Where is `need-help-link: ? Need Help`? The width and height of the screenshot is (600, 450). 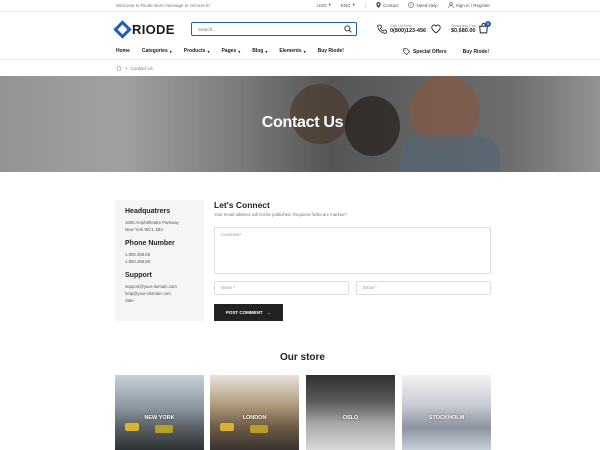 need-help-link: ? Need Help is located at coordinates (423, 5).